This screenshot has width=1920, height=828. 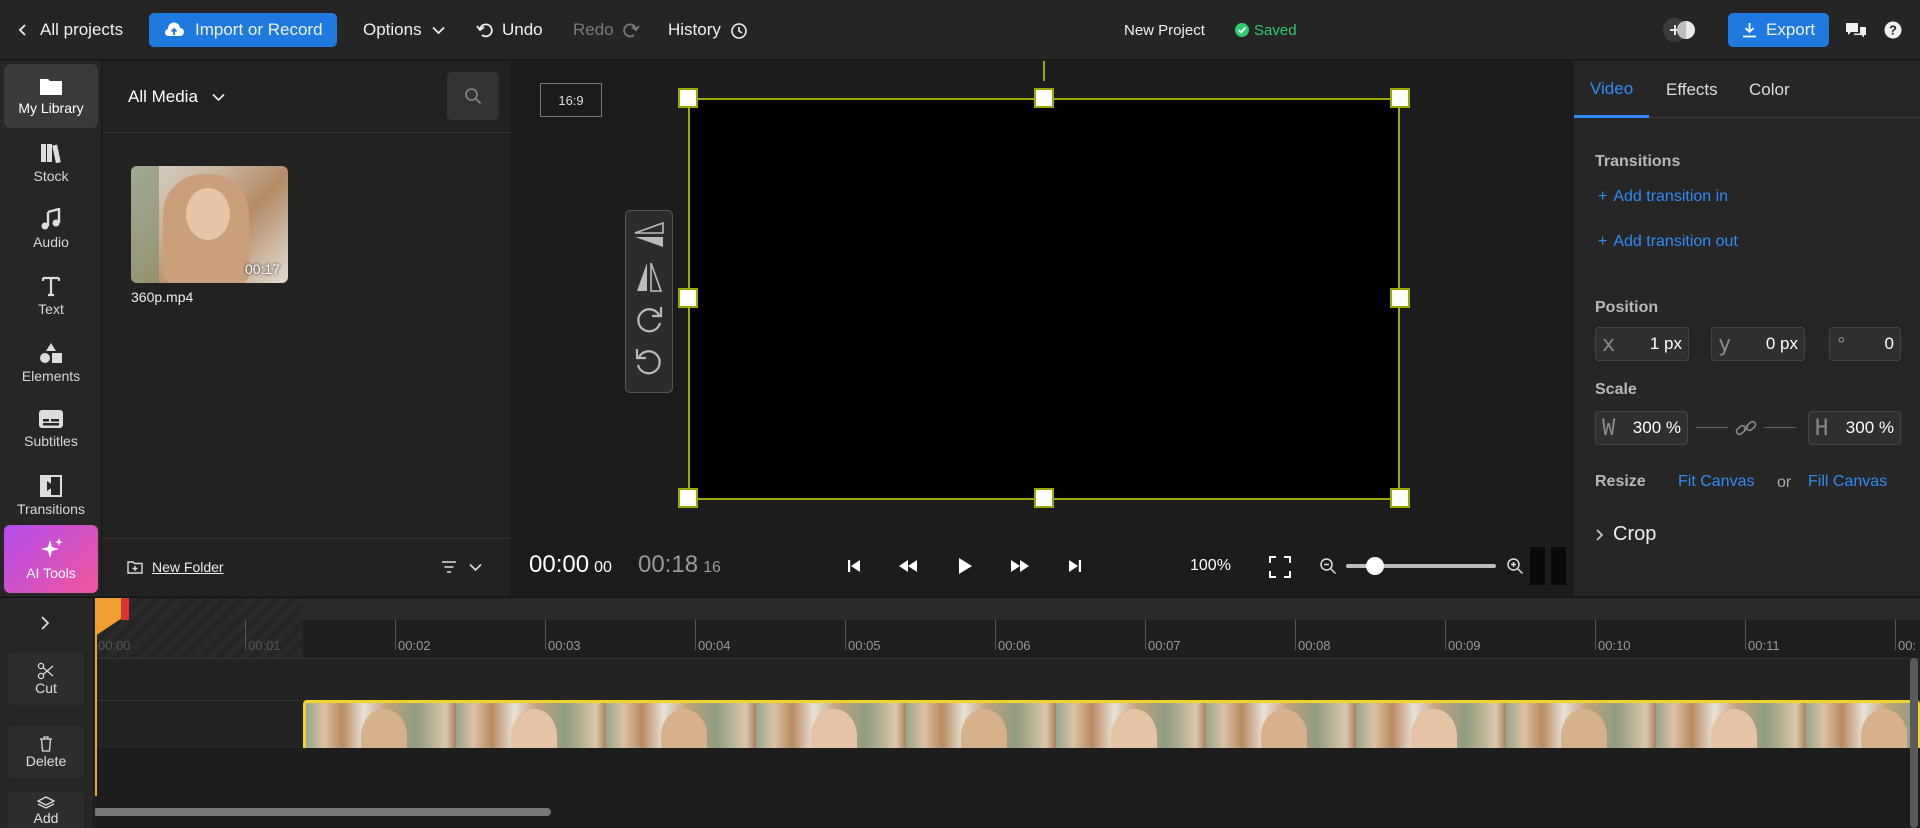 I want to click on ruler-tick, so click(x=395, y=635).